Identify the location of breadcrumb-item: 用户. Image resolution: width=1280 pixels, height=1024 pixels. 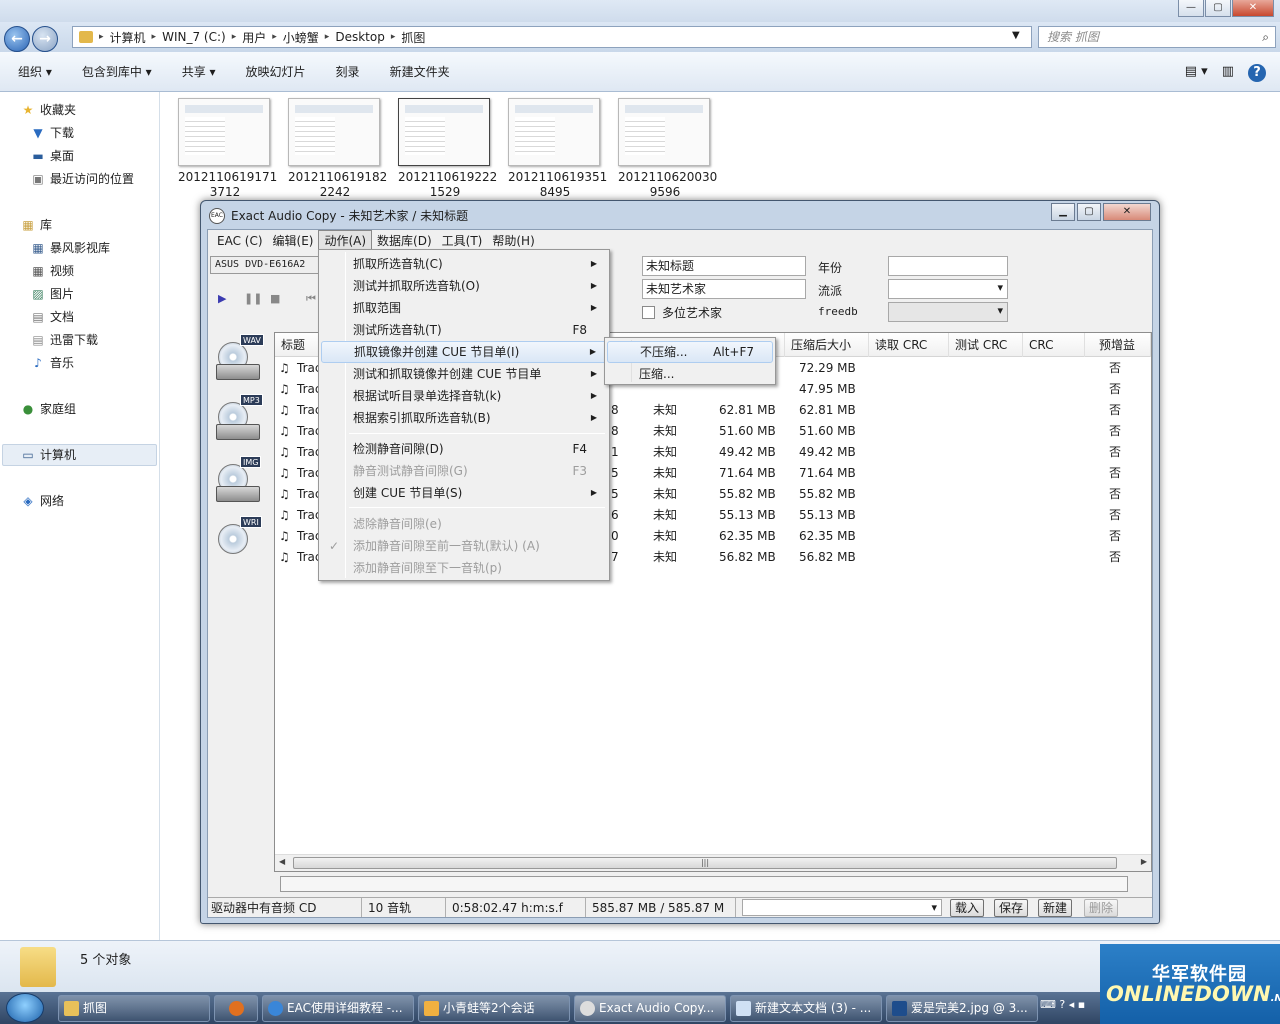
(254, 37).